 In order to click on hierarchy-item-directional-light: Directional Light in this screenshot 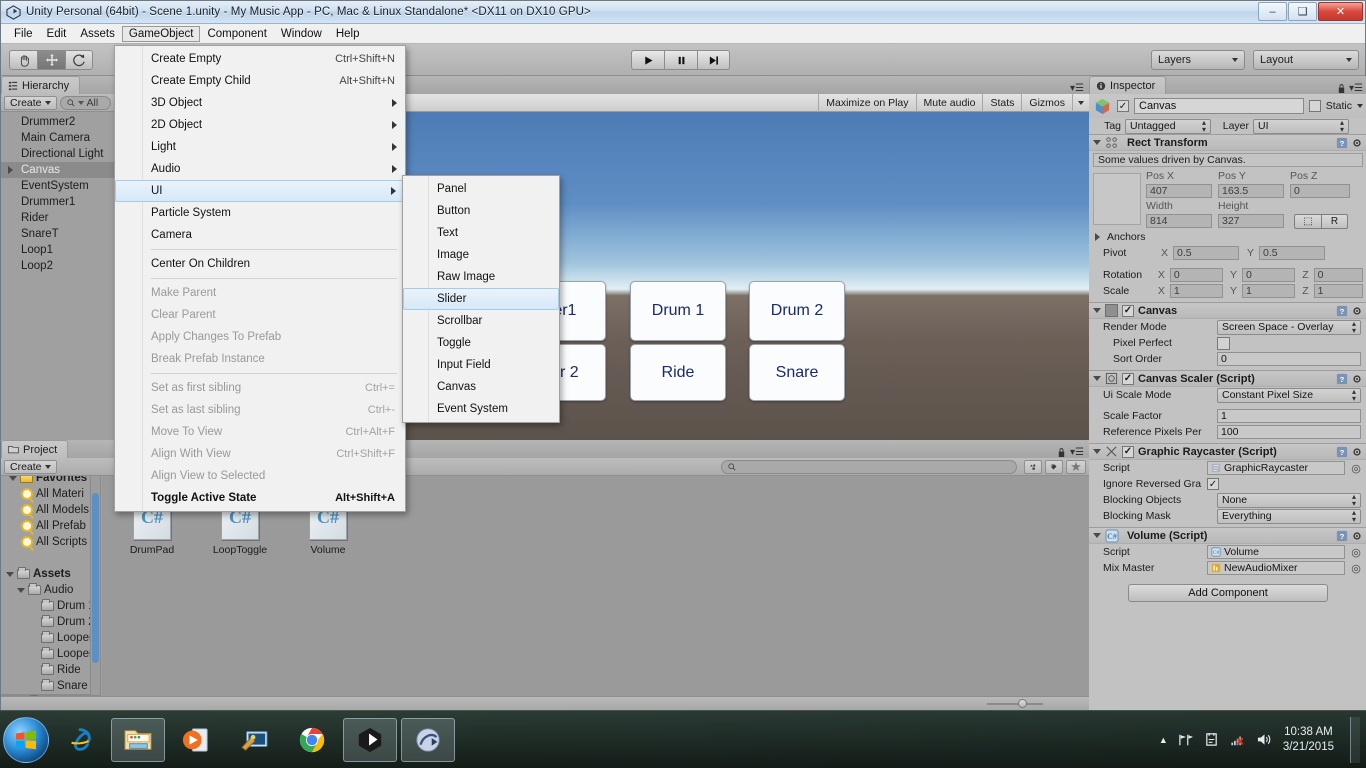, I will do `click(57, 154)`.